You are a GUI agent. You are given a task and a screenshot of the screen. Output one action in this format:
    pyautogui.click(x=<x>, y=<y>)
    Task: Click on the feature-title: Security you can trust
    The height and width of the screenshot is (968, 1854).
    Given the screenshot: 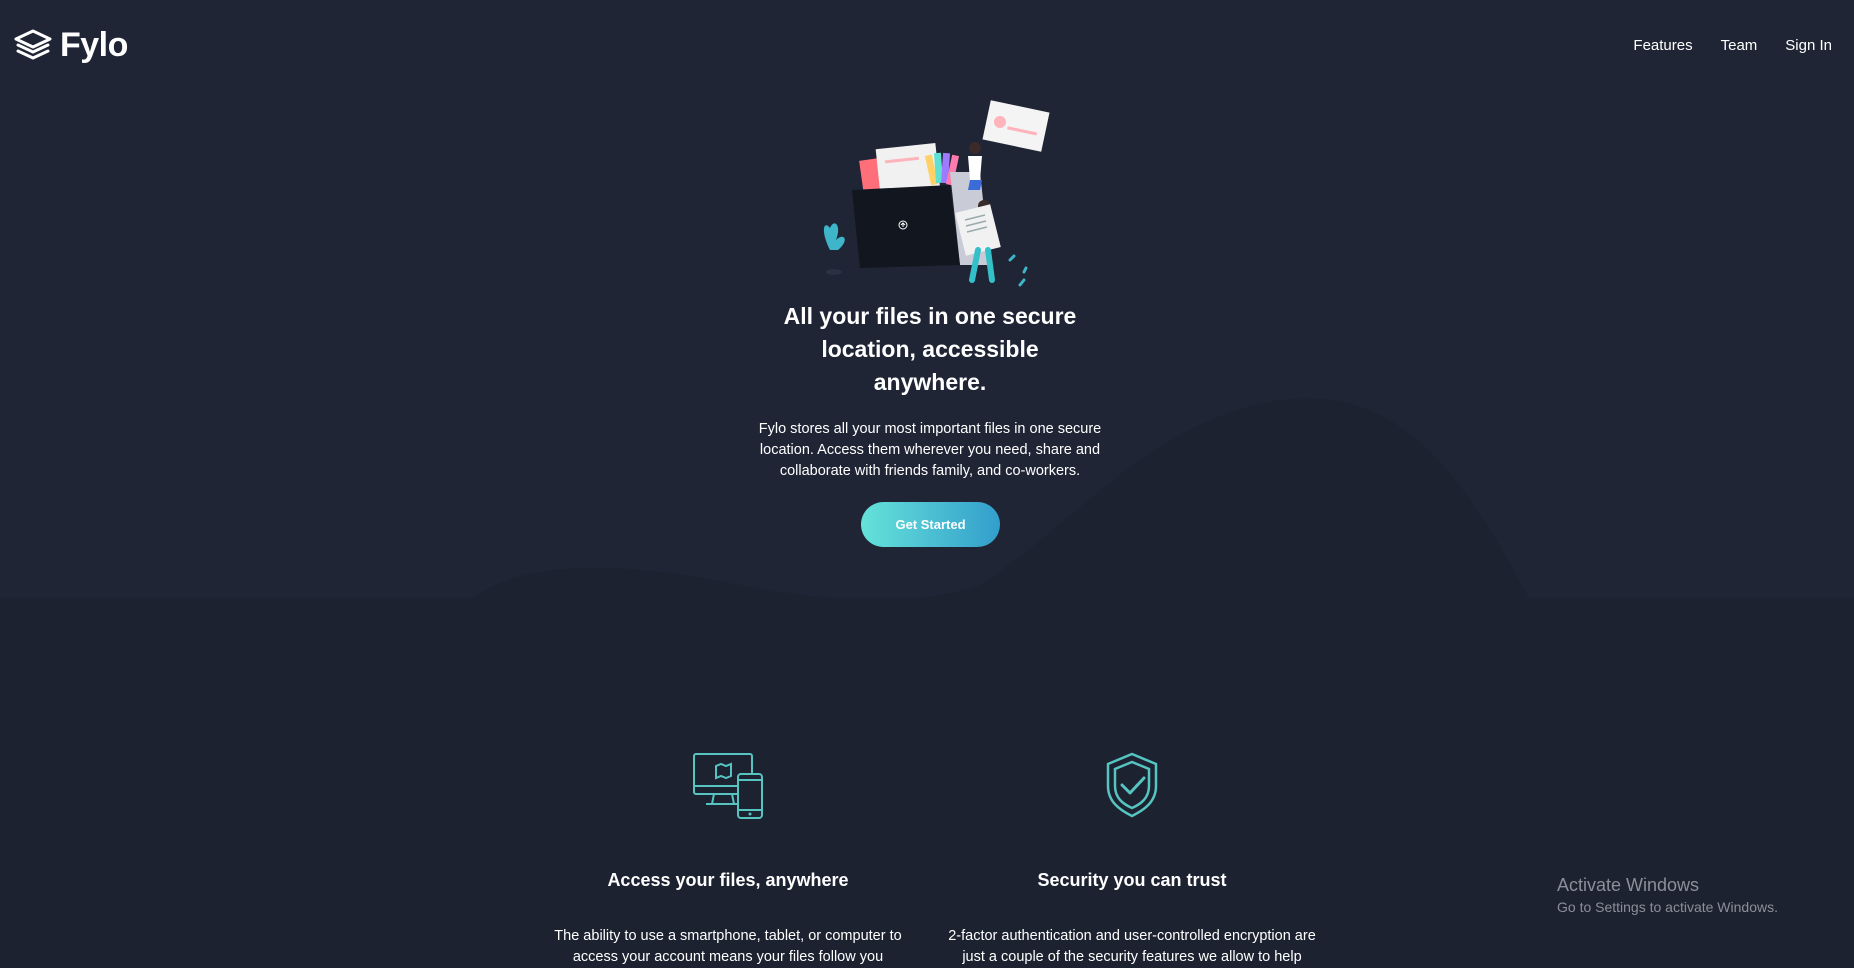 What is the action you would take?
    pyautogui.click(x=1132, y=880)
    